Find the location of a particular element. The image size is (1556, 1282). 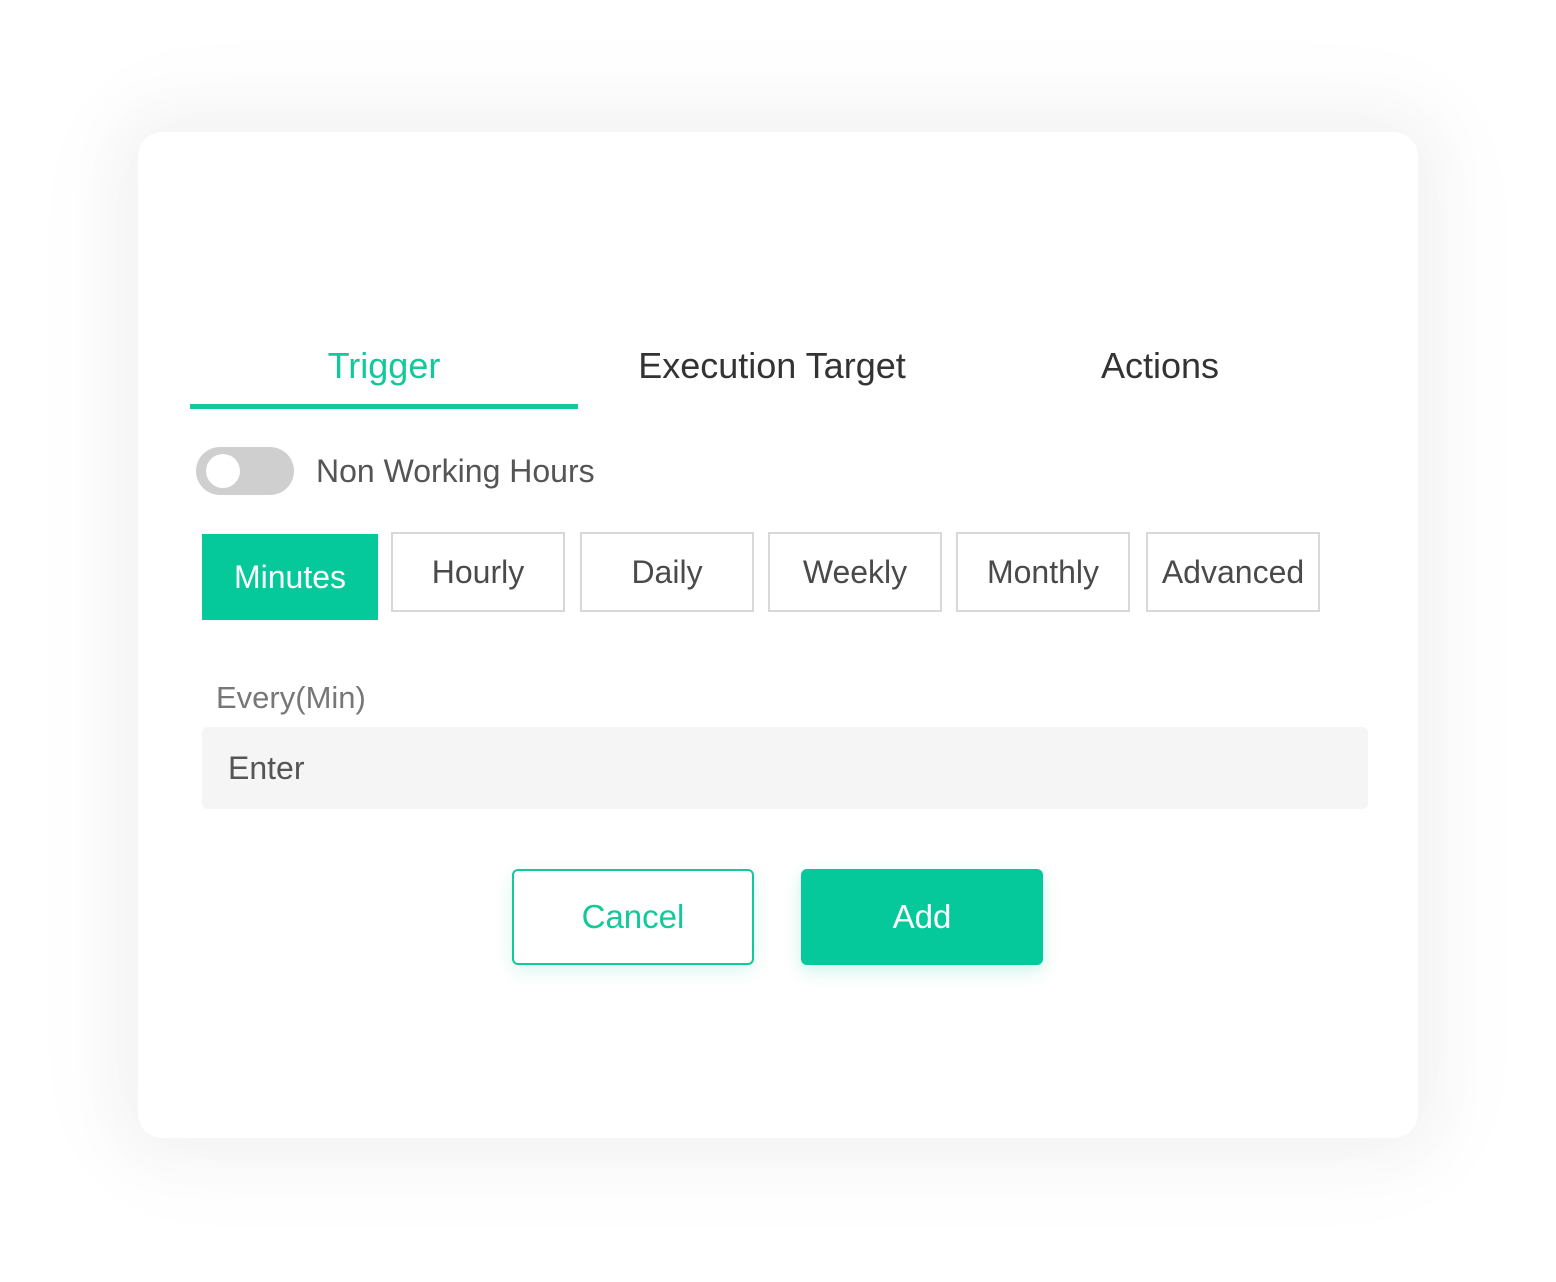

toggle-knob is located at coordinates (223, 471).